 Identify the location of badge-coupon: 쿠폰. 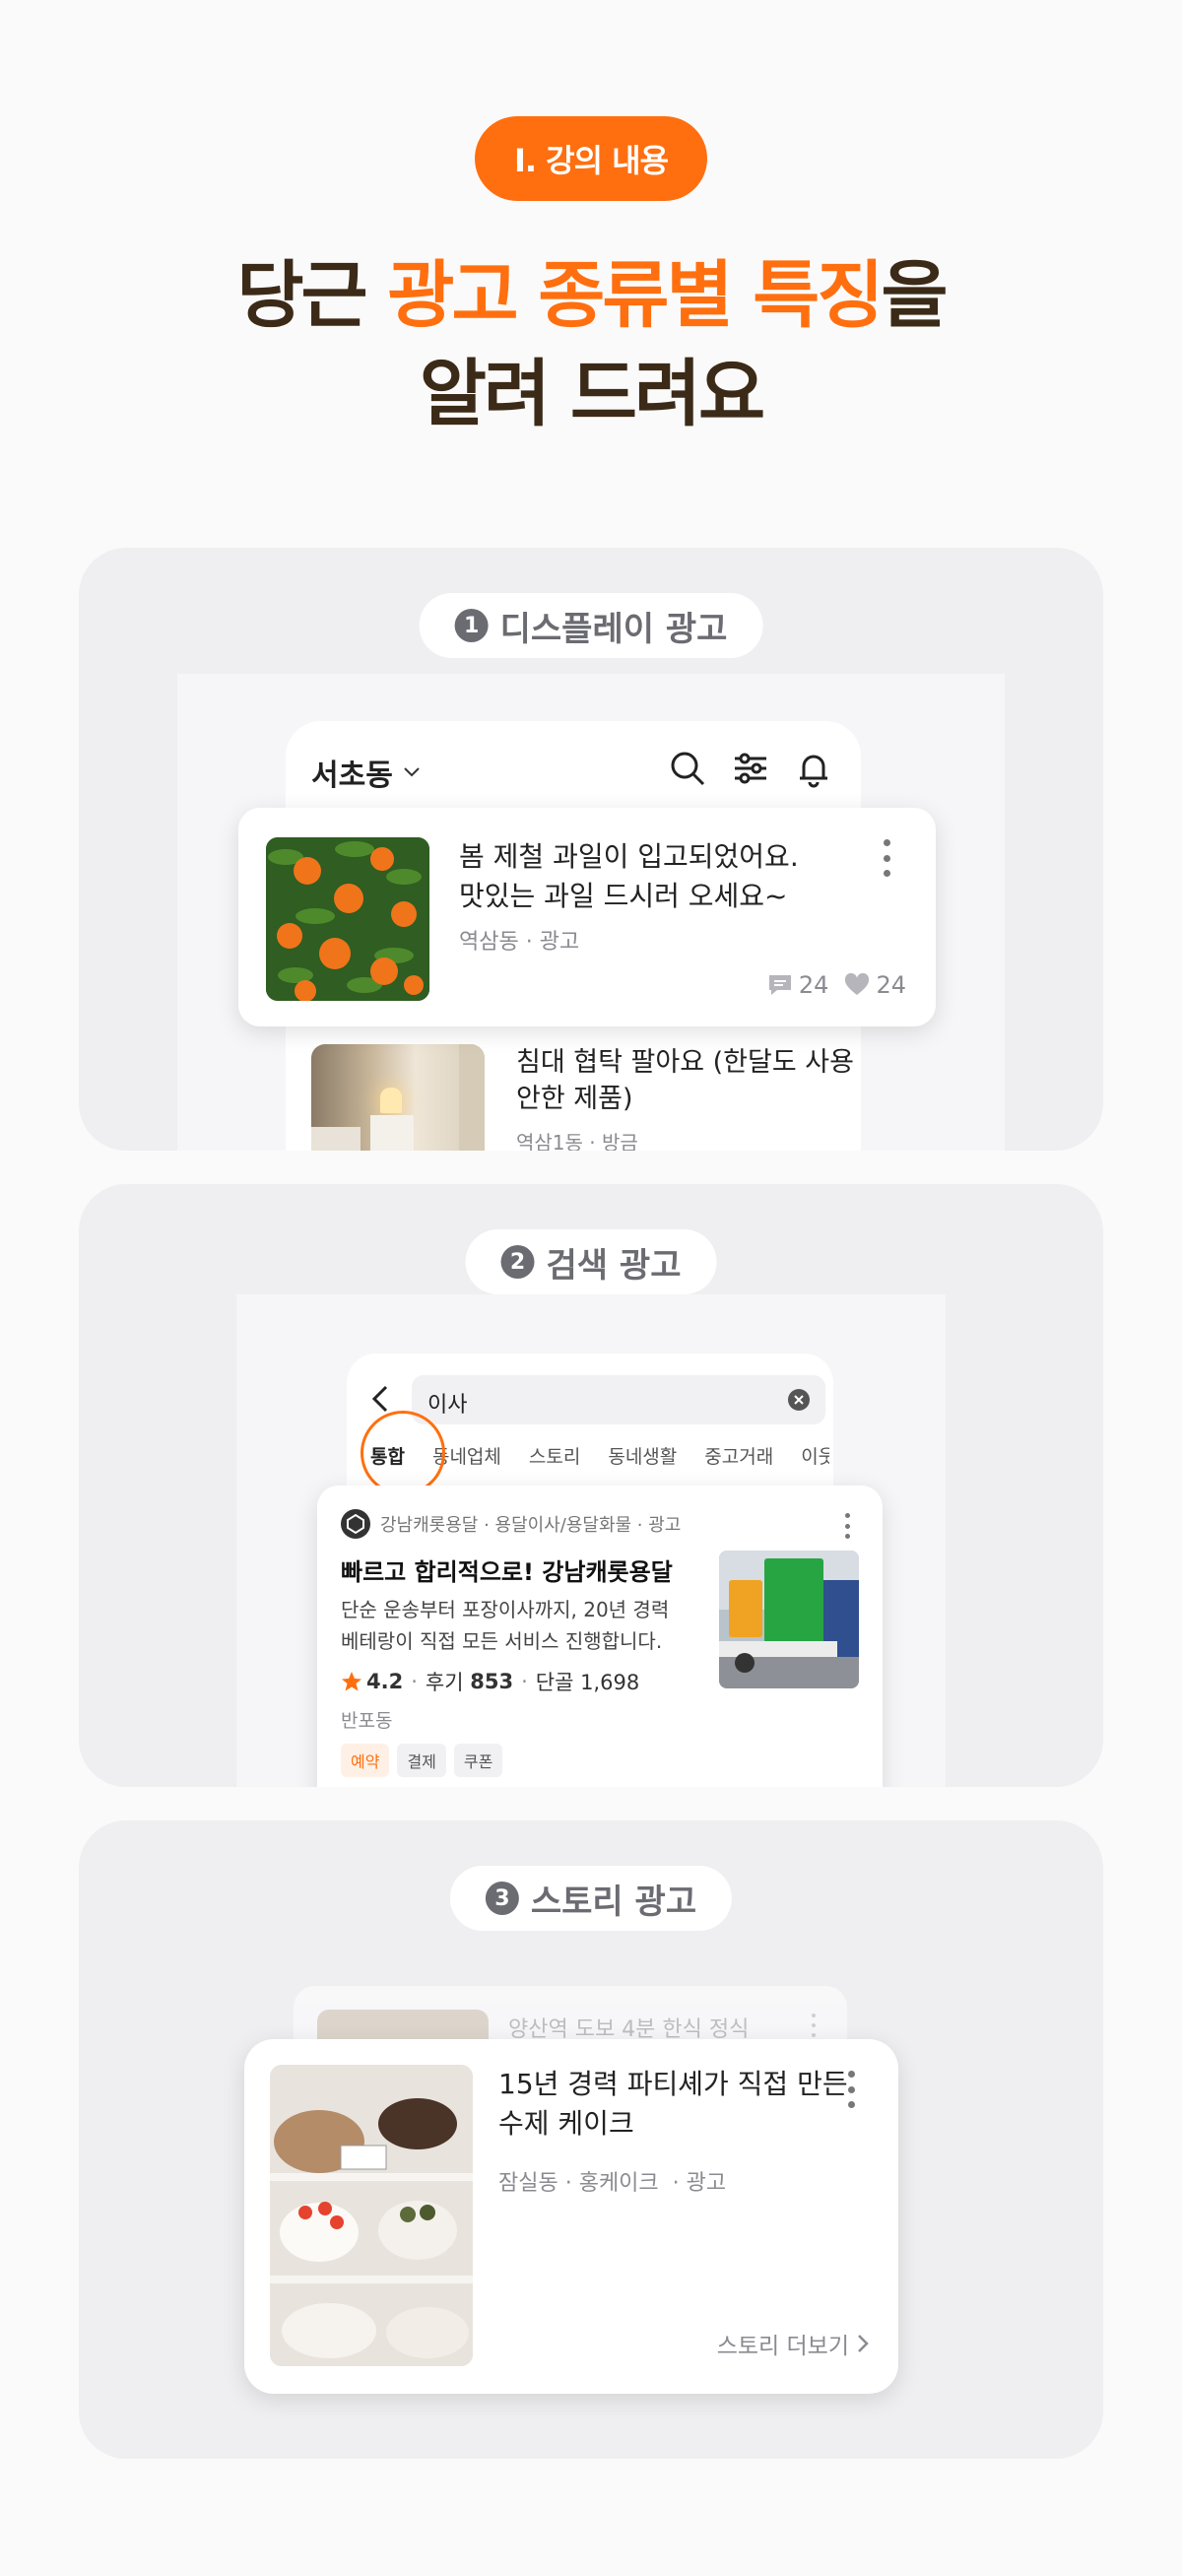
(478, 1761).